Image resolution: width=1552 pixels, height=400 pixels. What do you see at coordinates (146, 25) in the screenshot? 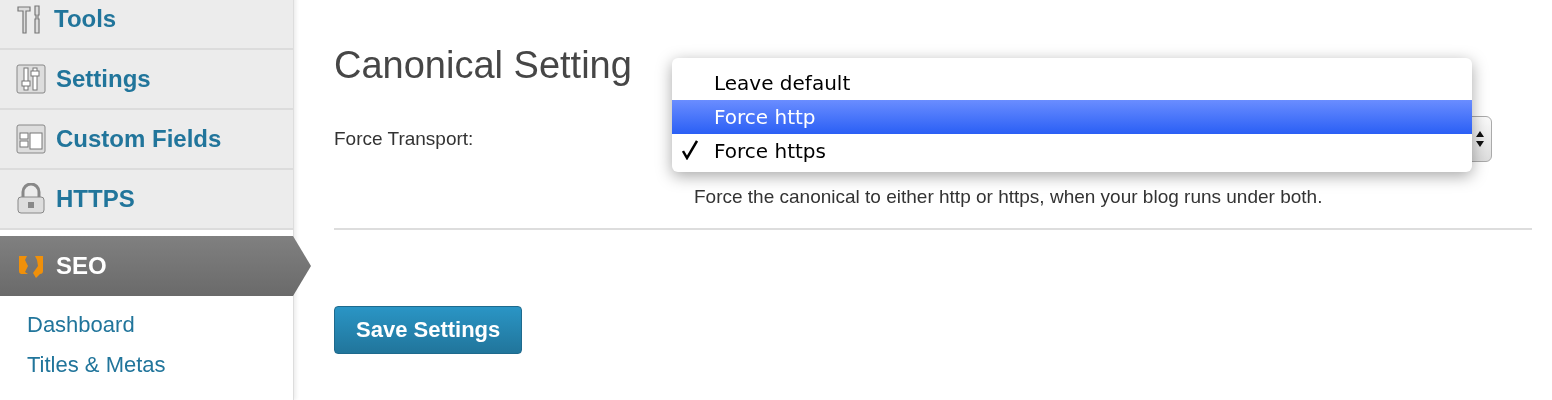
I see `sidebar-item: Tools` at bounding box center [146, 25].